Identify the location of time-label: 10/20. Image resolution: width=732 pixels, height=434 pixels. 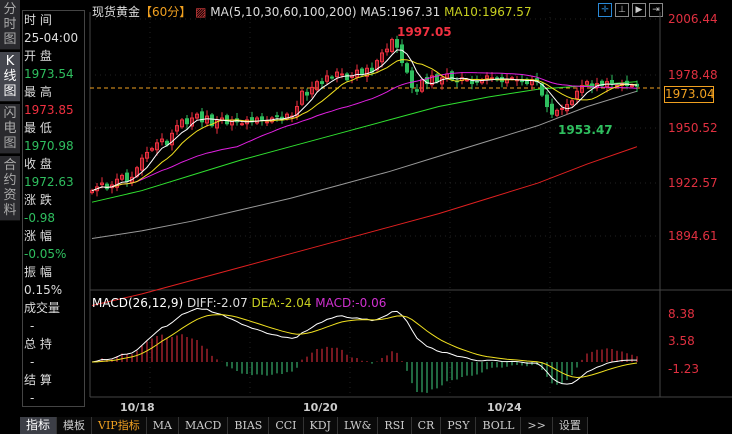
(320, 407).